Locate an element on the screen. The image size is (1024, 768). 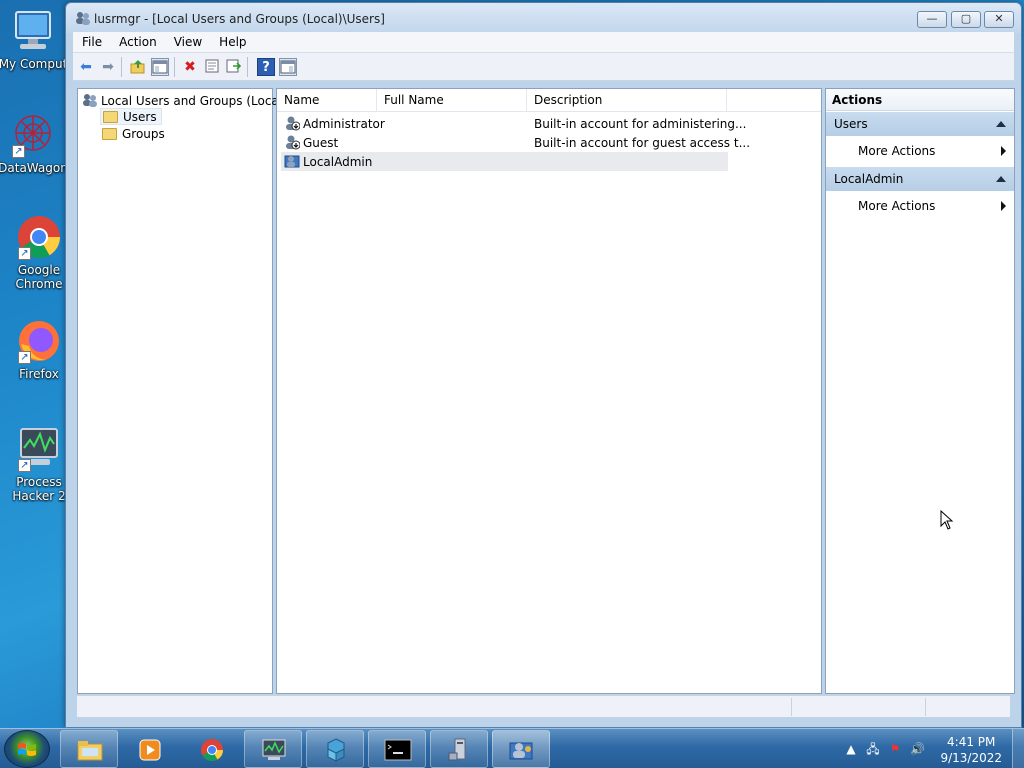
properties-icon is located at coordinates (212, 67).